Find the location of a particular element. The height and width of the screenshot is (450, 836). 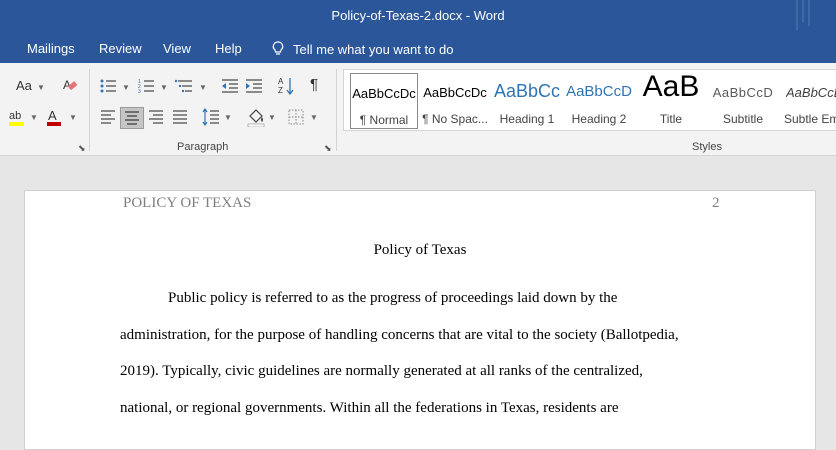

align-left-icon is located at coordinates (108, 117).